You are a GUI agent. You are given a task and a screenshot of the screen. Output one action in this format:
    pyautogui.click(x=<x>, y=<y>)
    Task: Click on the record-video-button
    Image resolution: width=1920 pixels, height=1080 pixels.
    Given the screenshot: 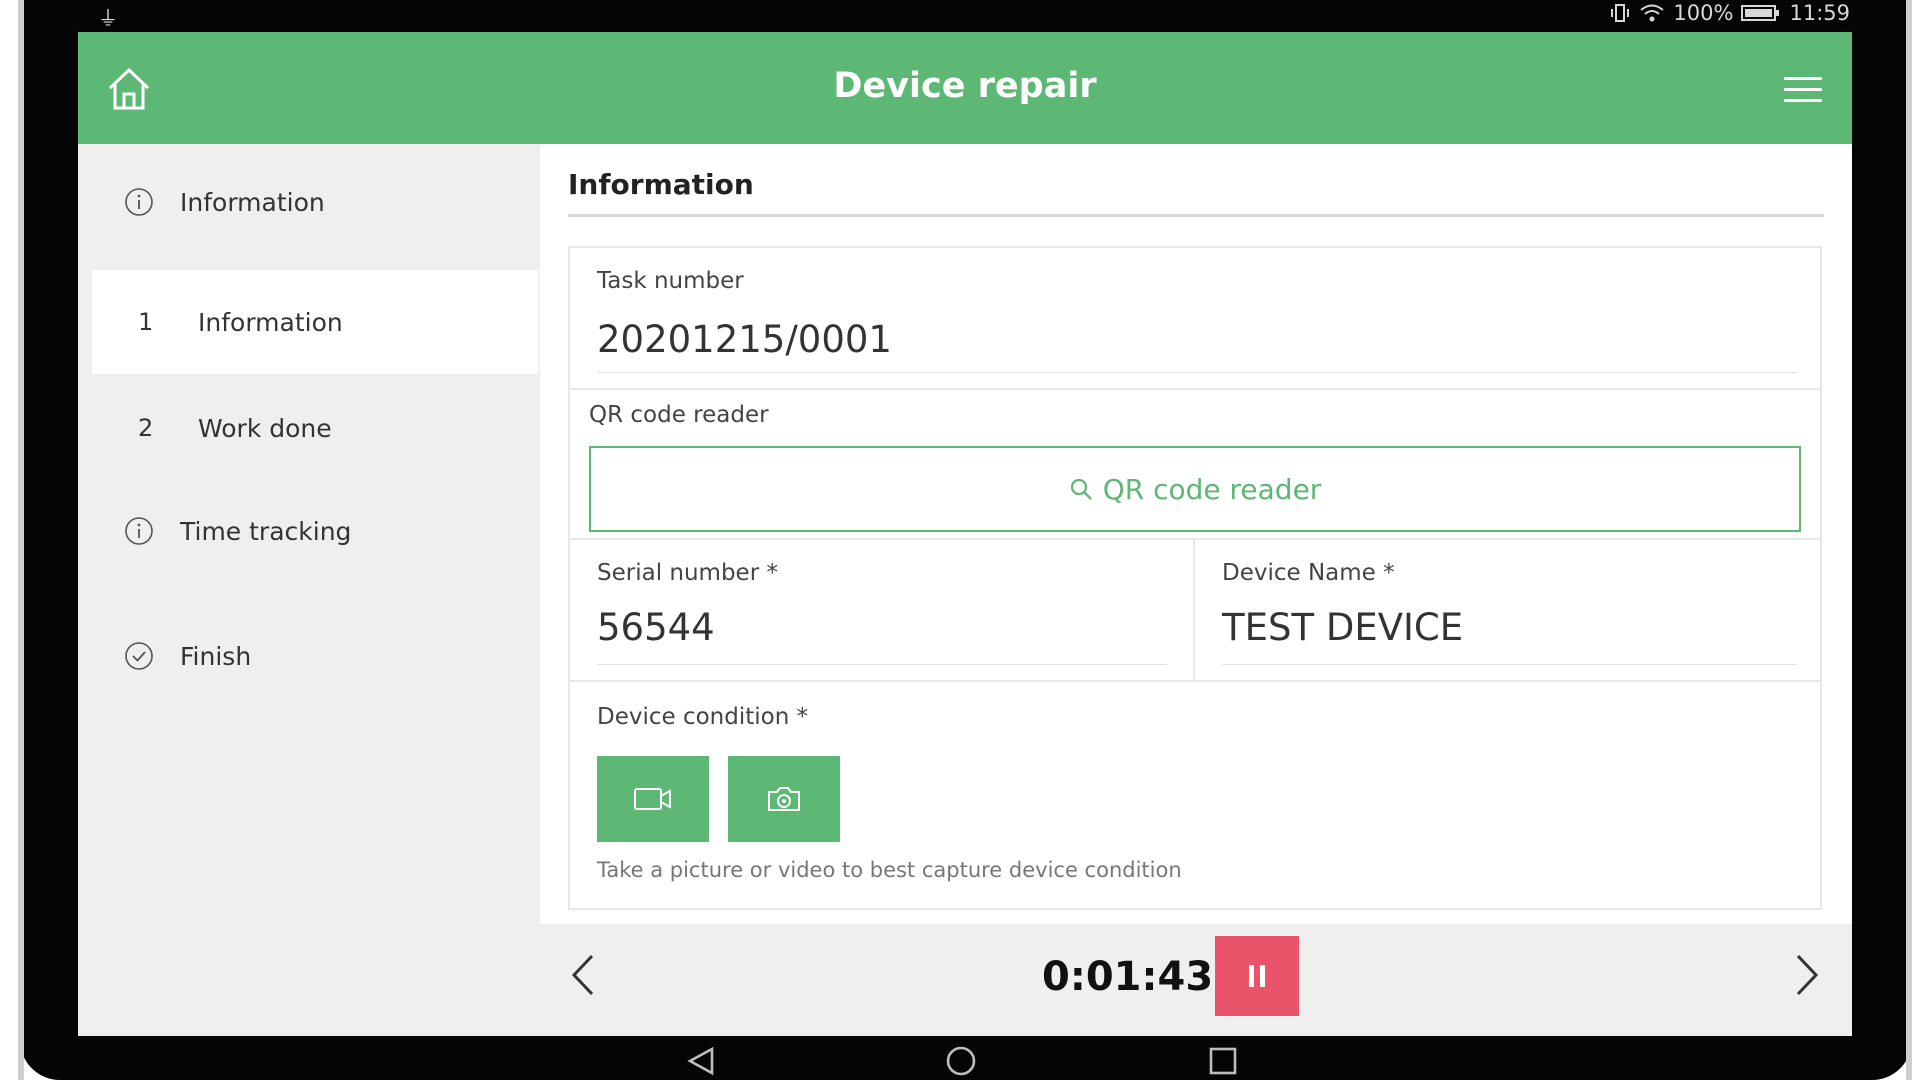 What is the action you would take?
    pyautogui.click(x=653, y=799)
    